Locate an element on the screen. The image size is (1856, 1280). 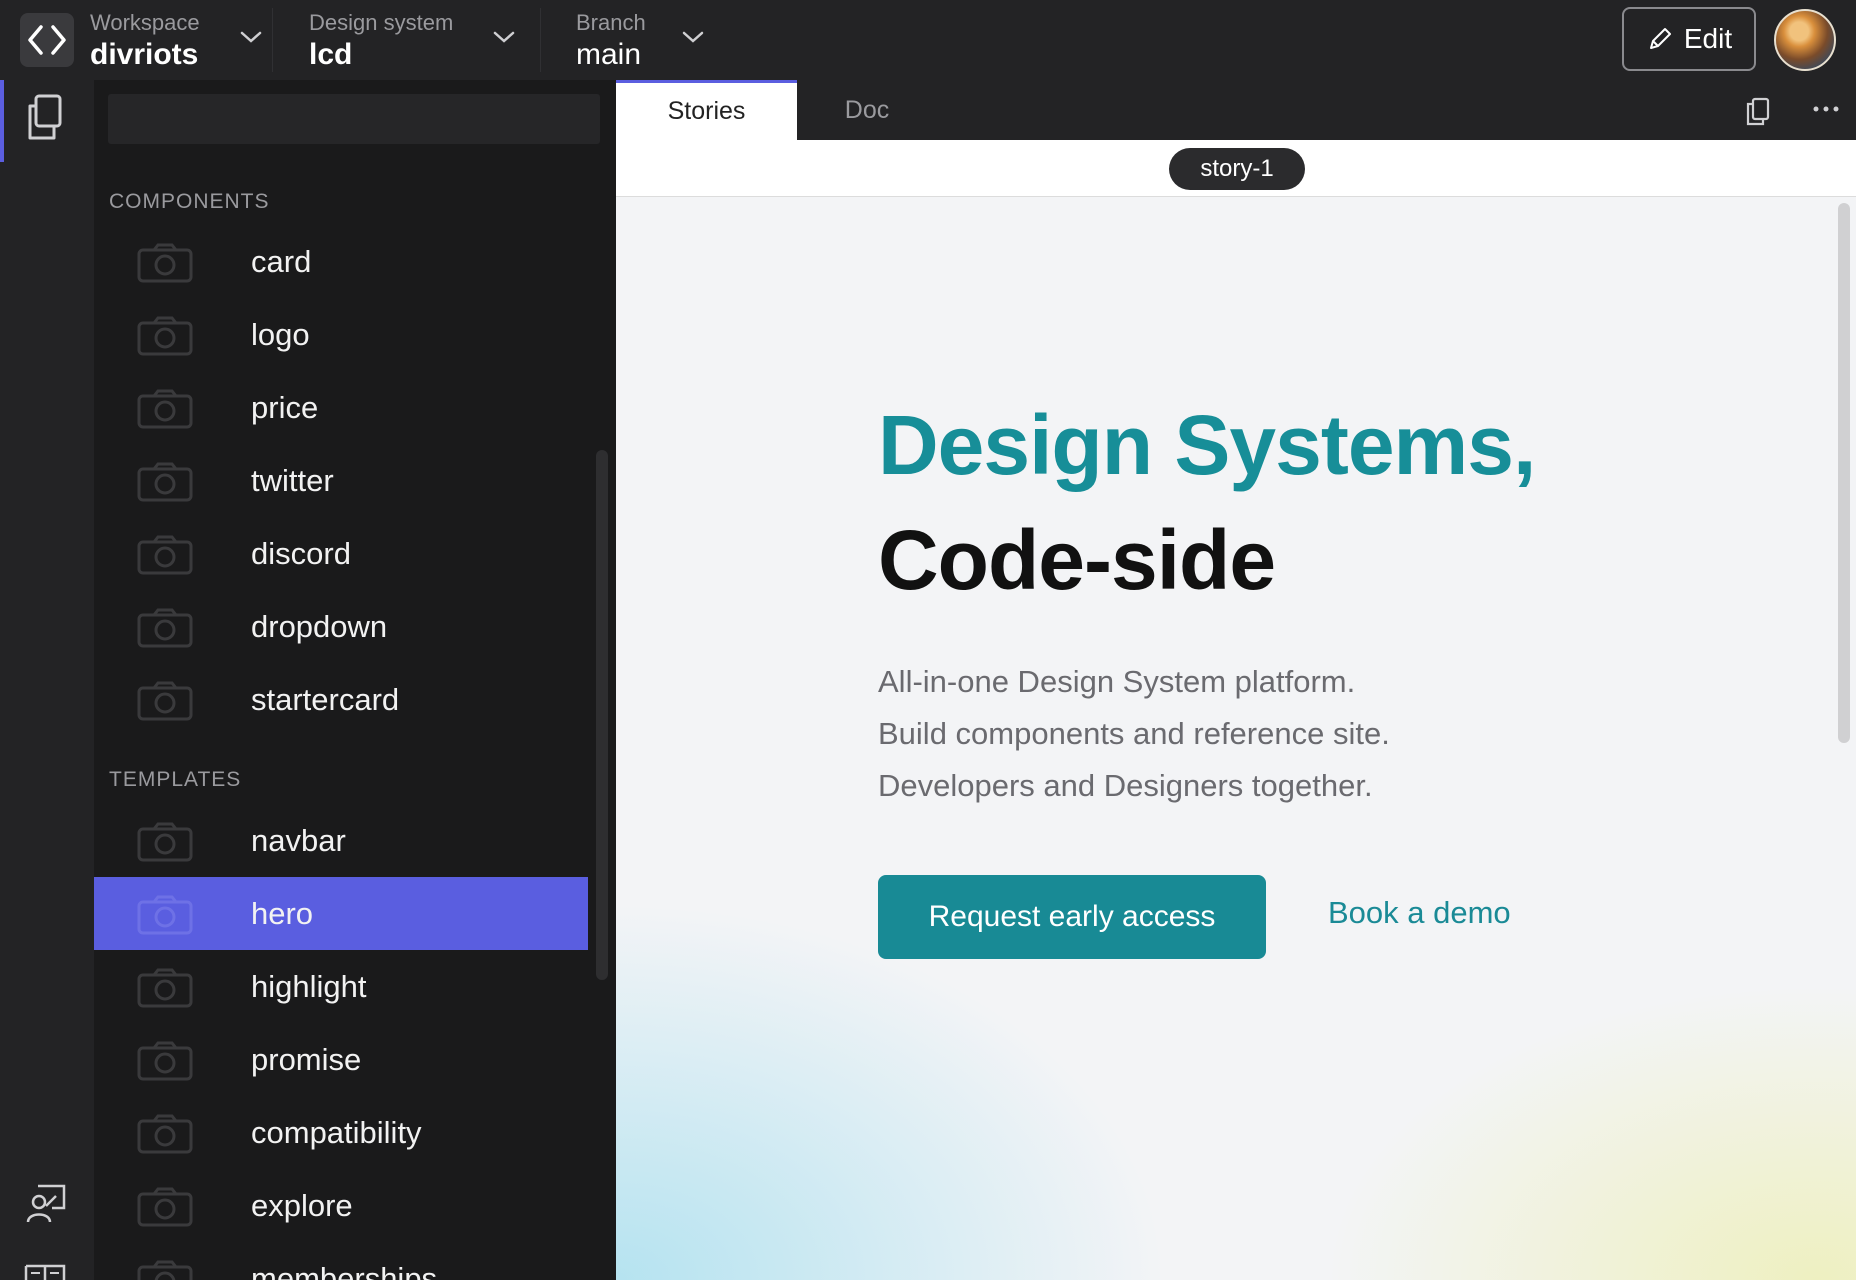
hero-subtitle-line: All-in-one Design System platform. is located at coordinates (1117, 681).